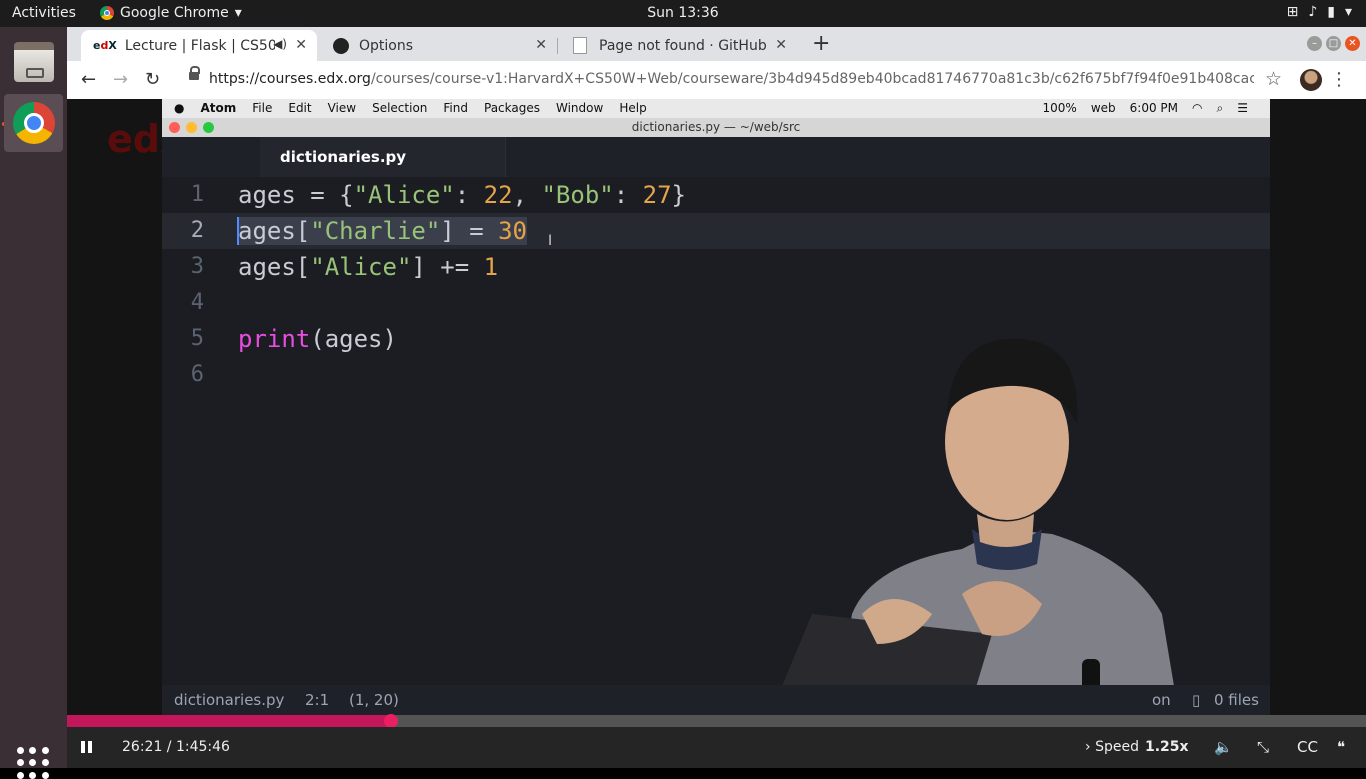 This screenshot has width=1366, height=779. I want to click on reload-button: ↻, so click(152, 79).